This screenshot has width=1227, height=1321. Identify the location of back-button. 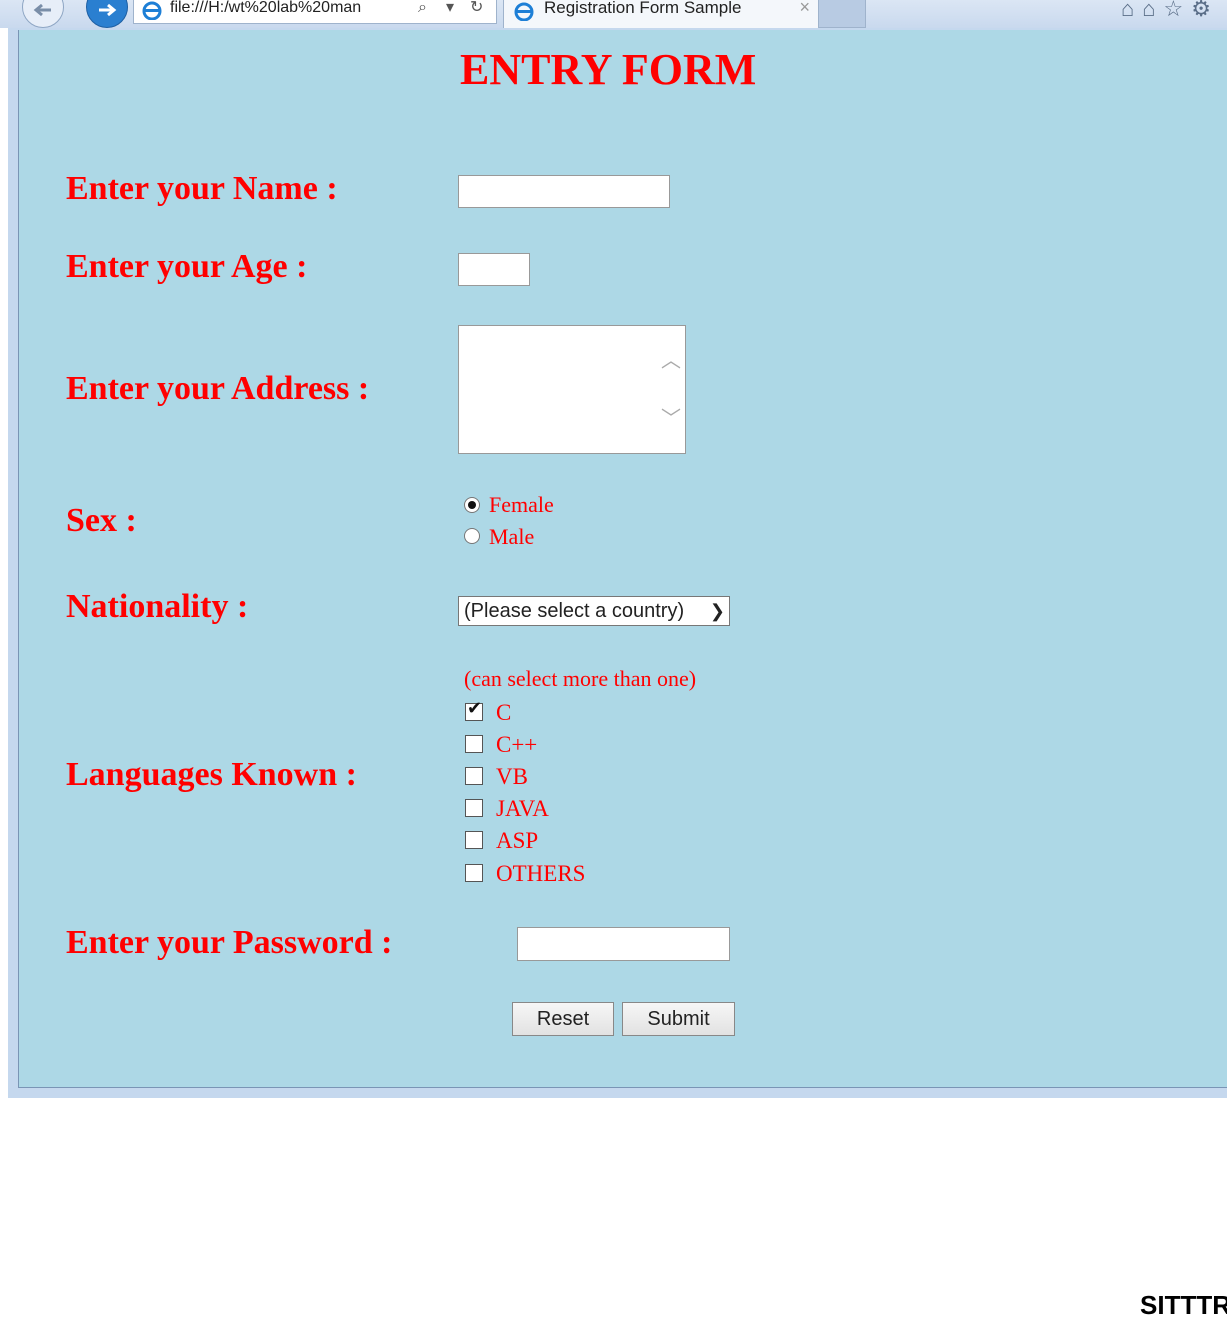
(43, 14).